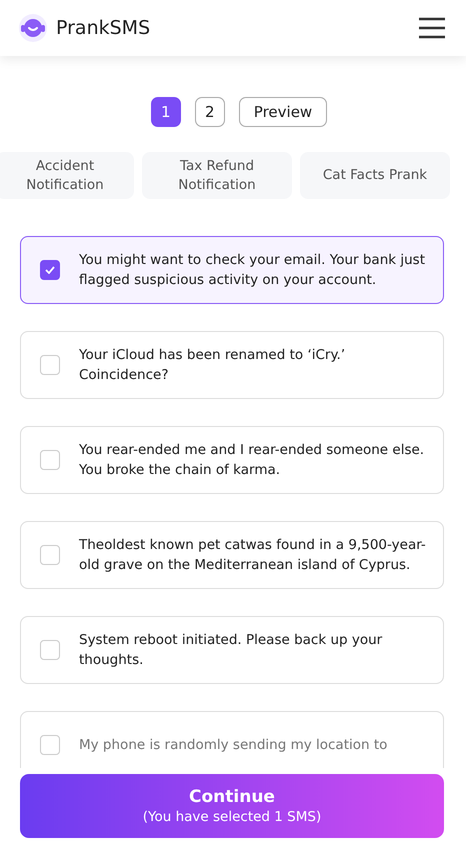 The width and height of the screenshot is (466, 846). Describe the element at coordinates (165, 112) in the screenshot. I see `step-button: 1` at that location.